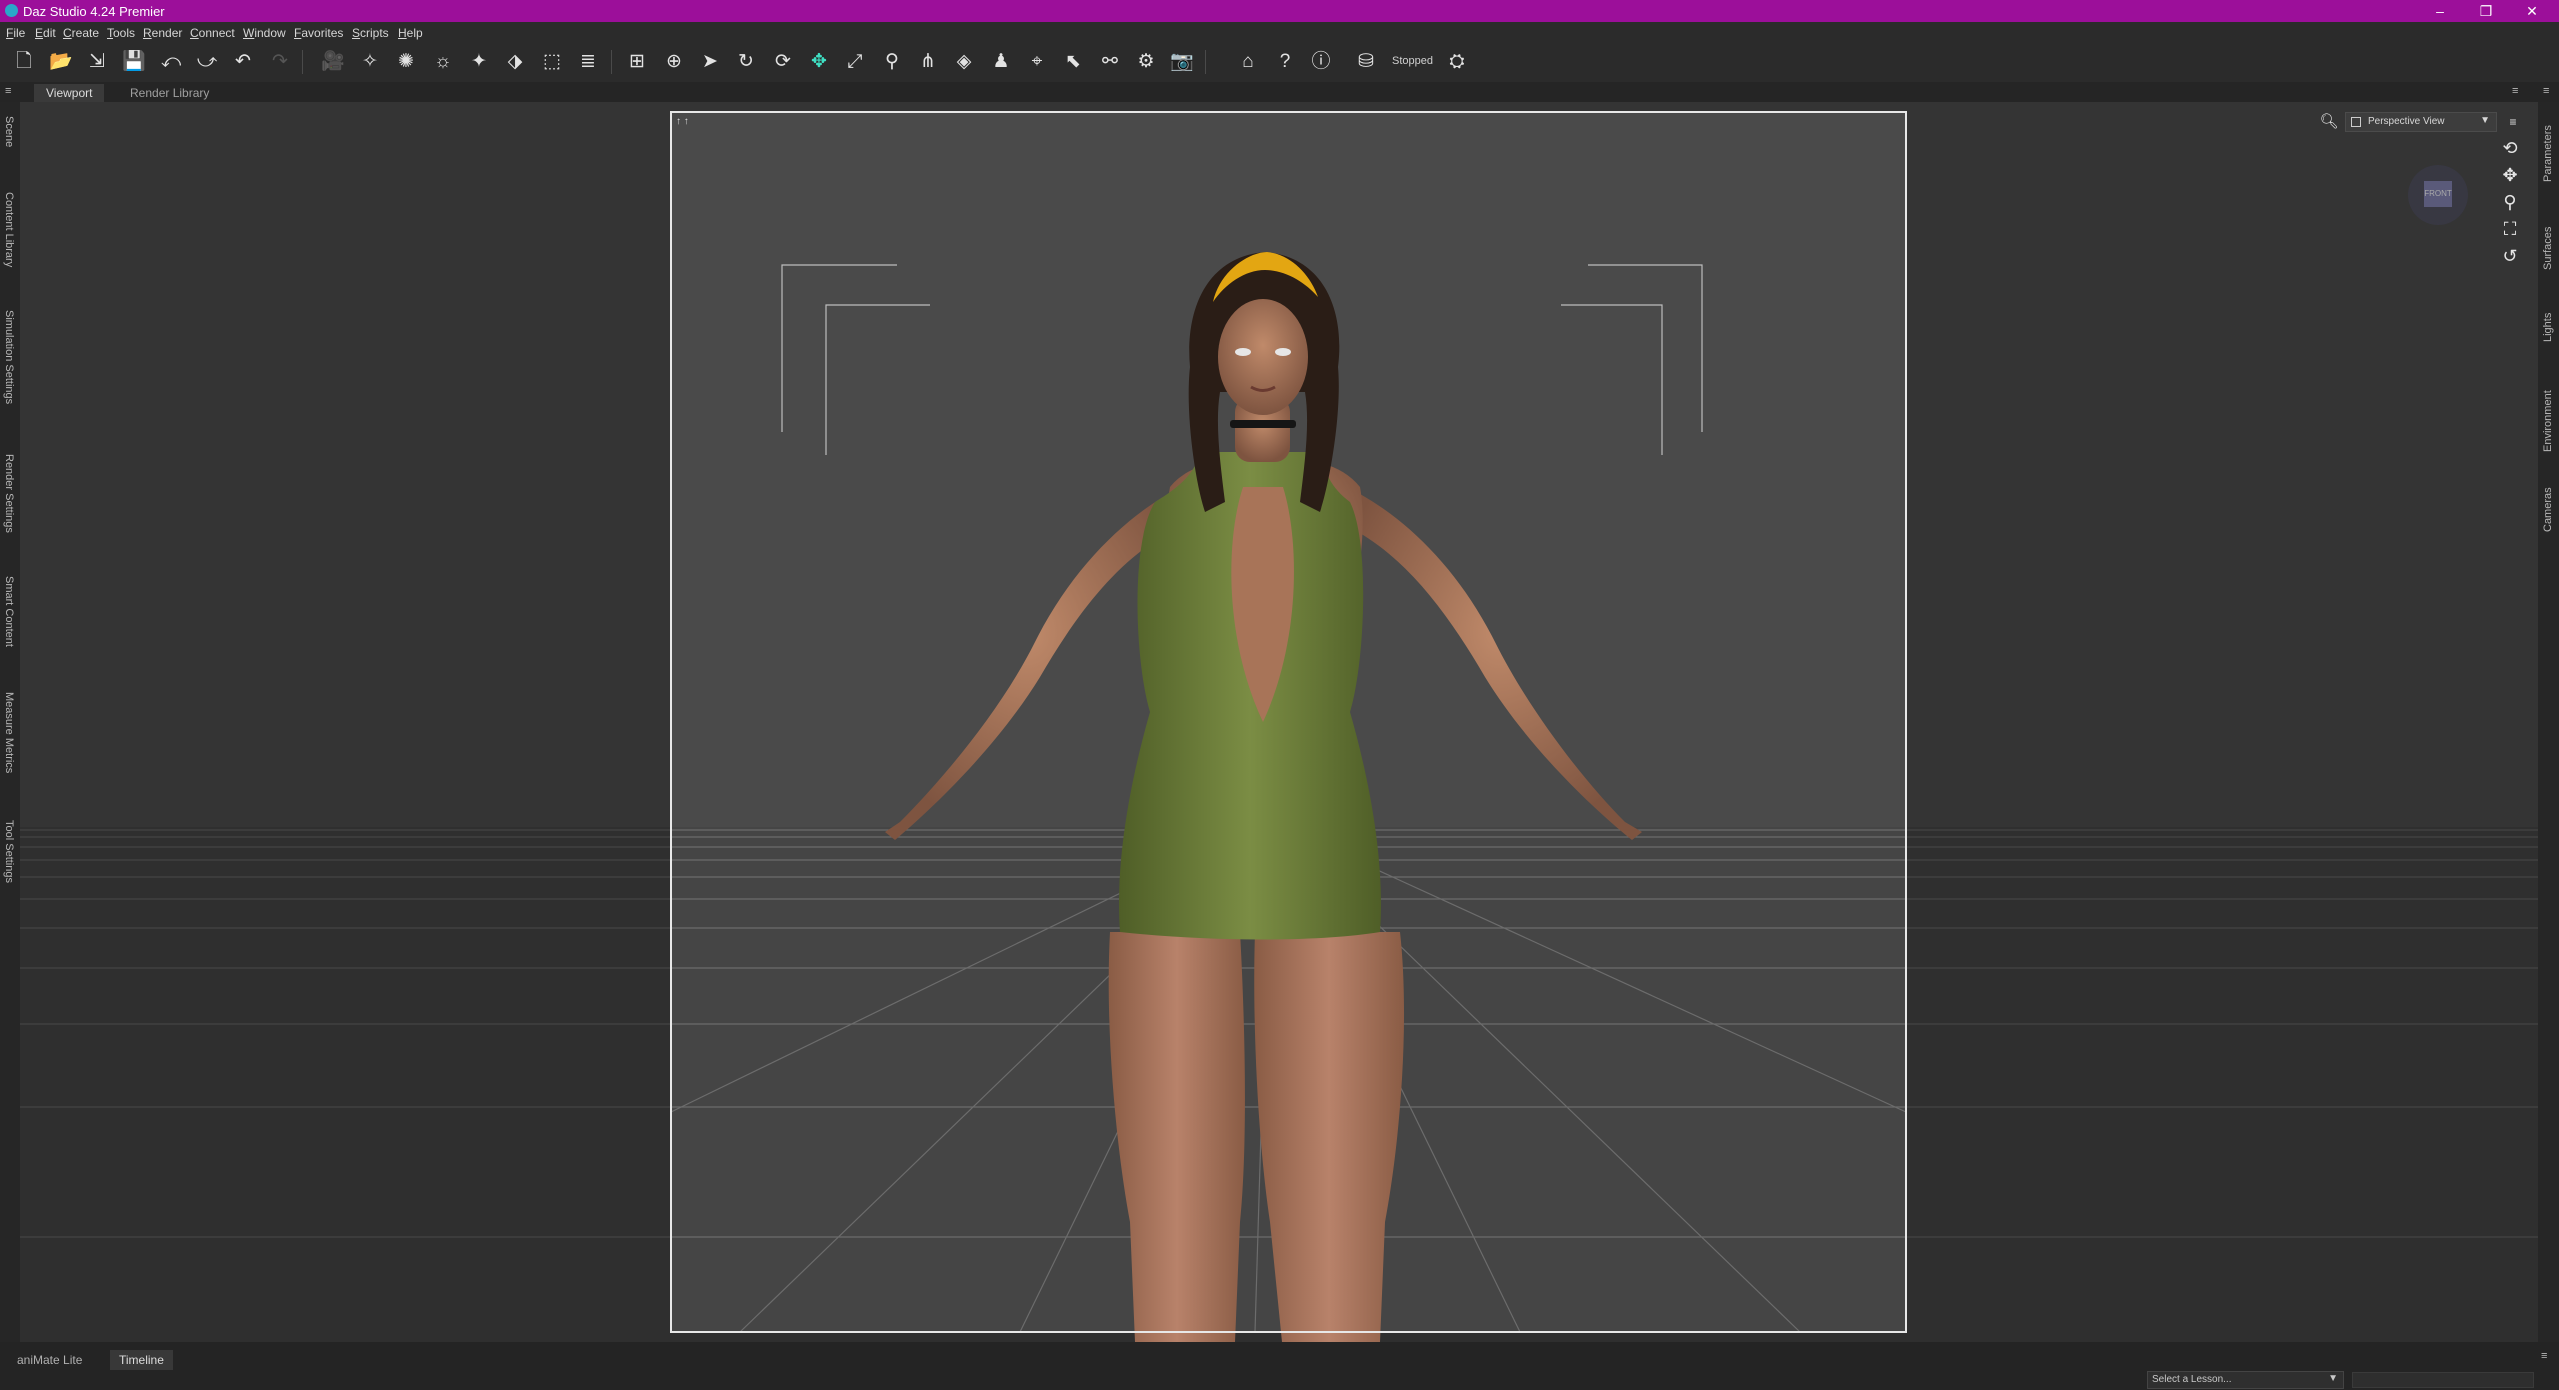 This screenshot has width=2559, height=1390. What do you see at coordinates (2532, 11) in the screenshot?
I see `close-button: ✕` at bounding box center [2532, 11].